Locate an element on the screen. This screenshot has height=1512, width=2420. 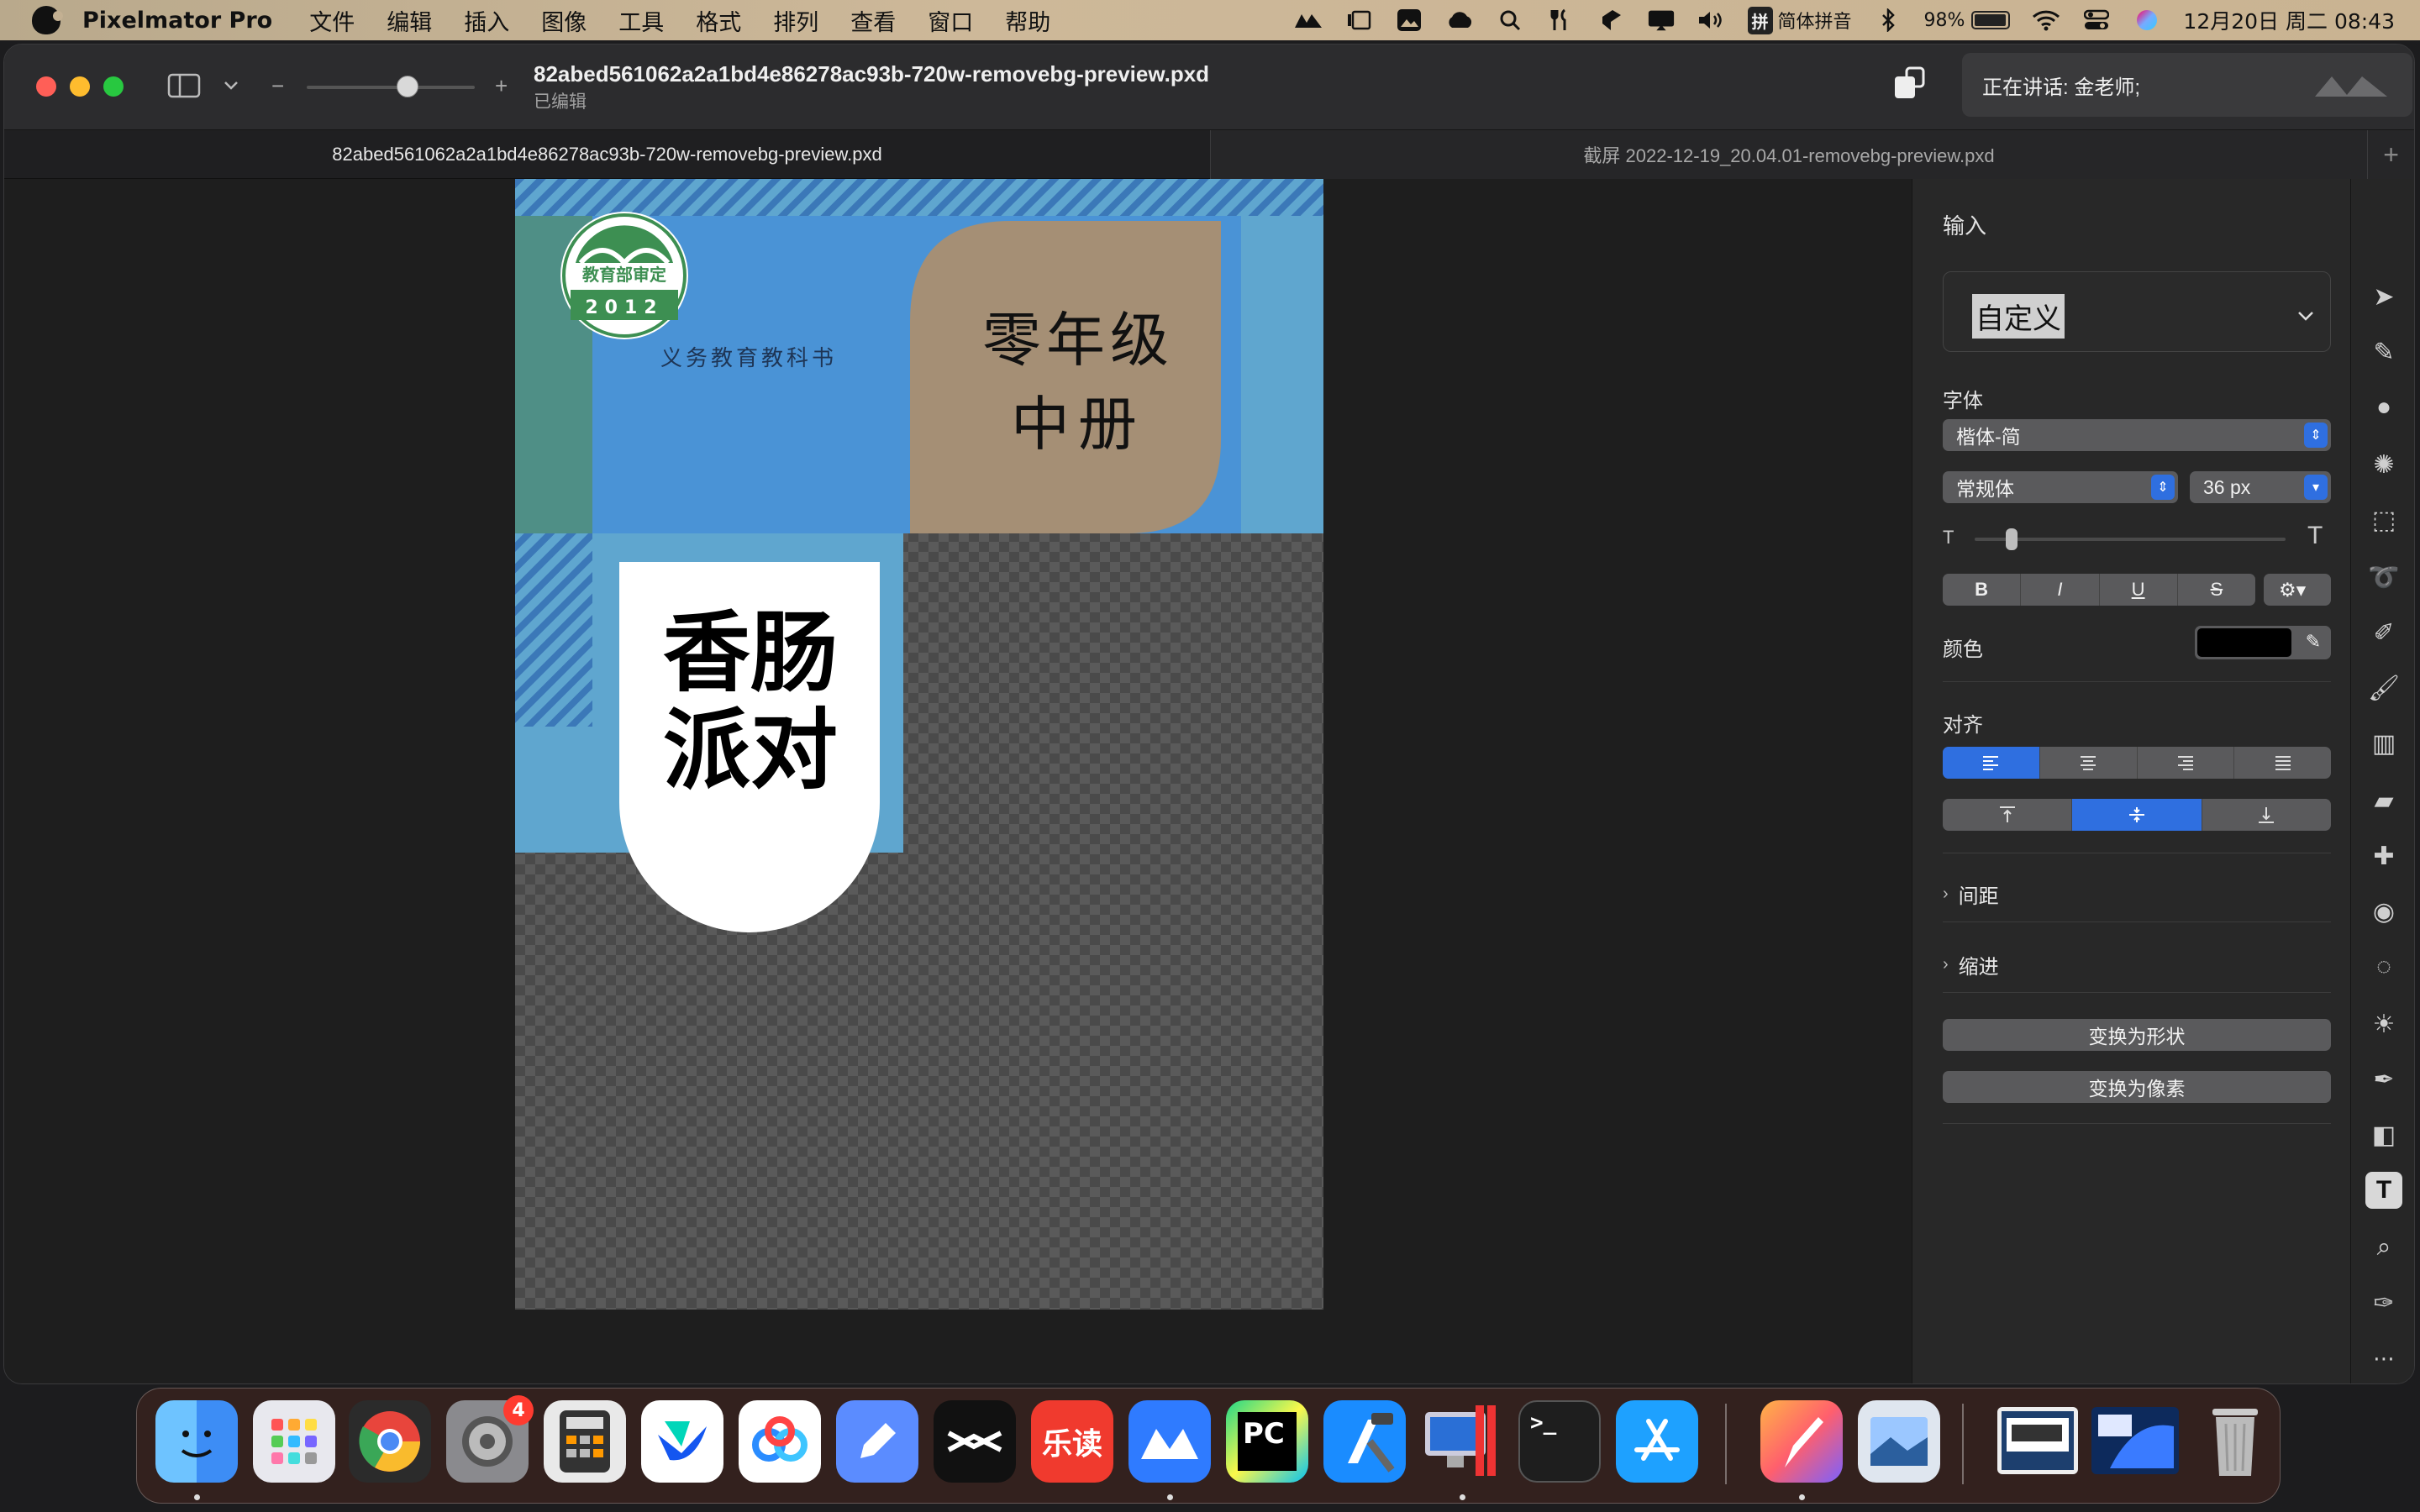
menu-help: 帮助 is located at coordinates (1027, 20).